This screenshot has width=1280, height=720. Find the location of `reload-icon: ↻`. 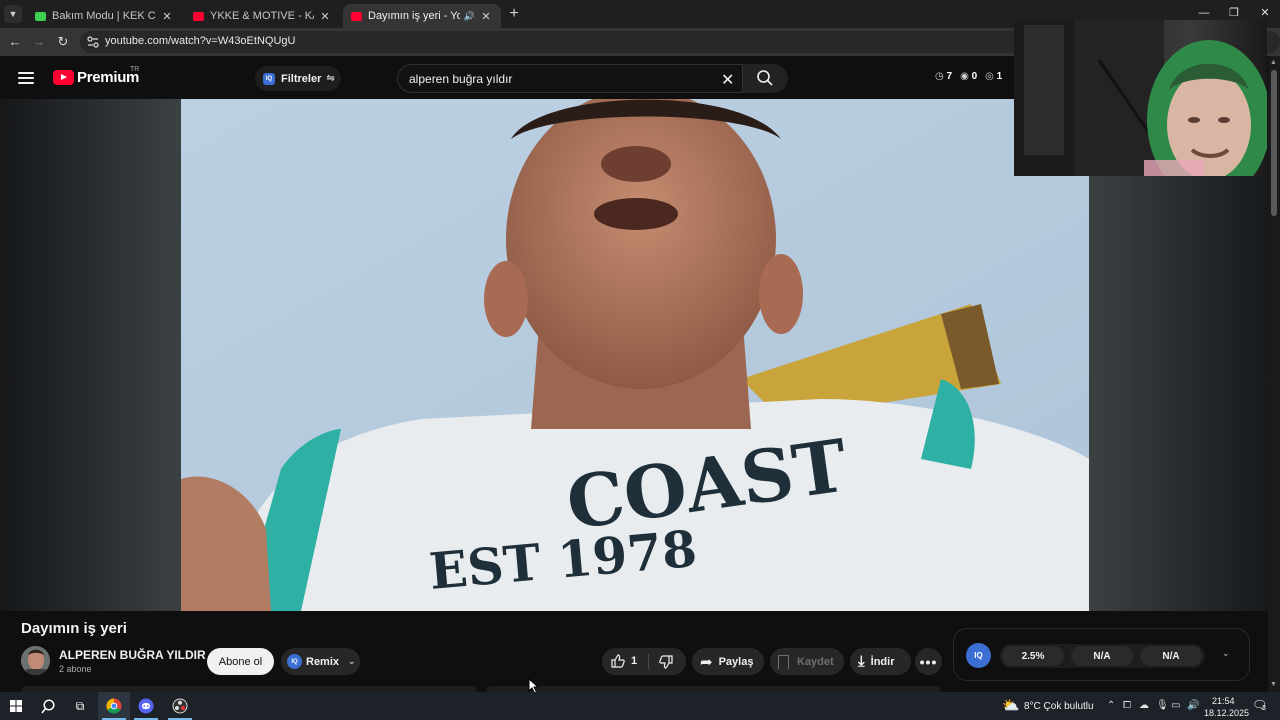

reload-icon: ↻ is located at coordinates (63, 42).